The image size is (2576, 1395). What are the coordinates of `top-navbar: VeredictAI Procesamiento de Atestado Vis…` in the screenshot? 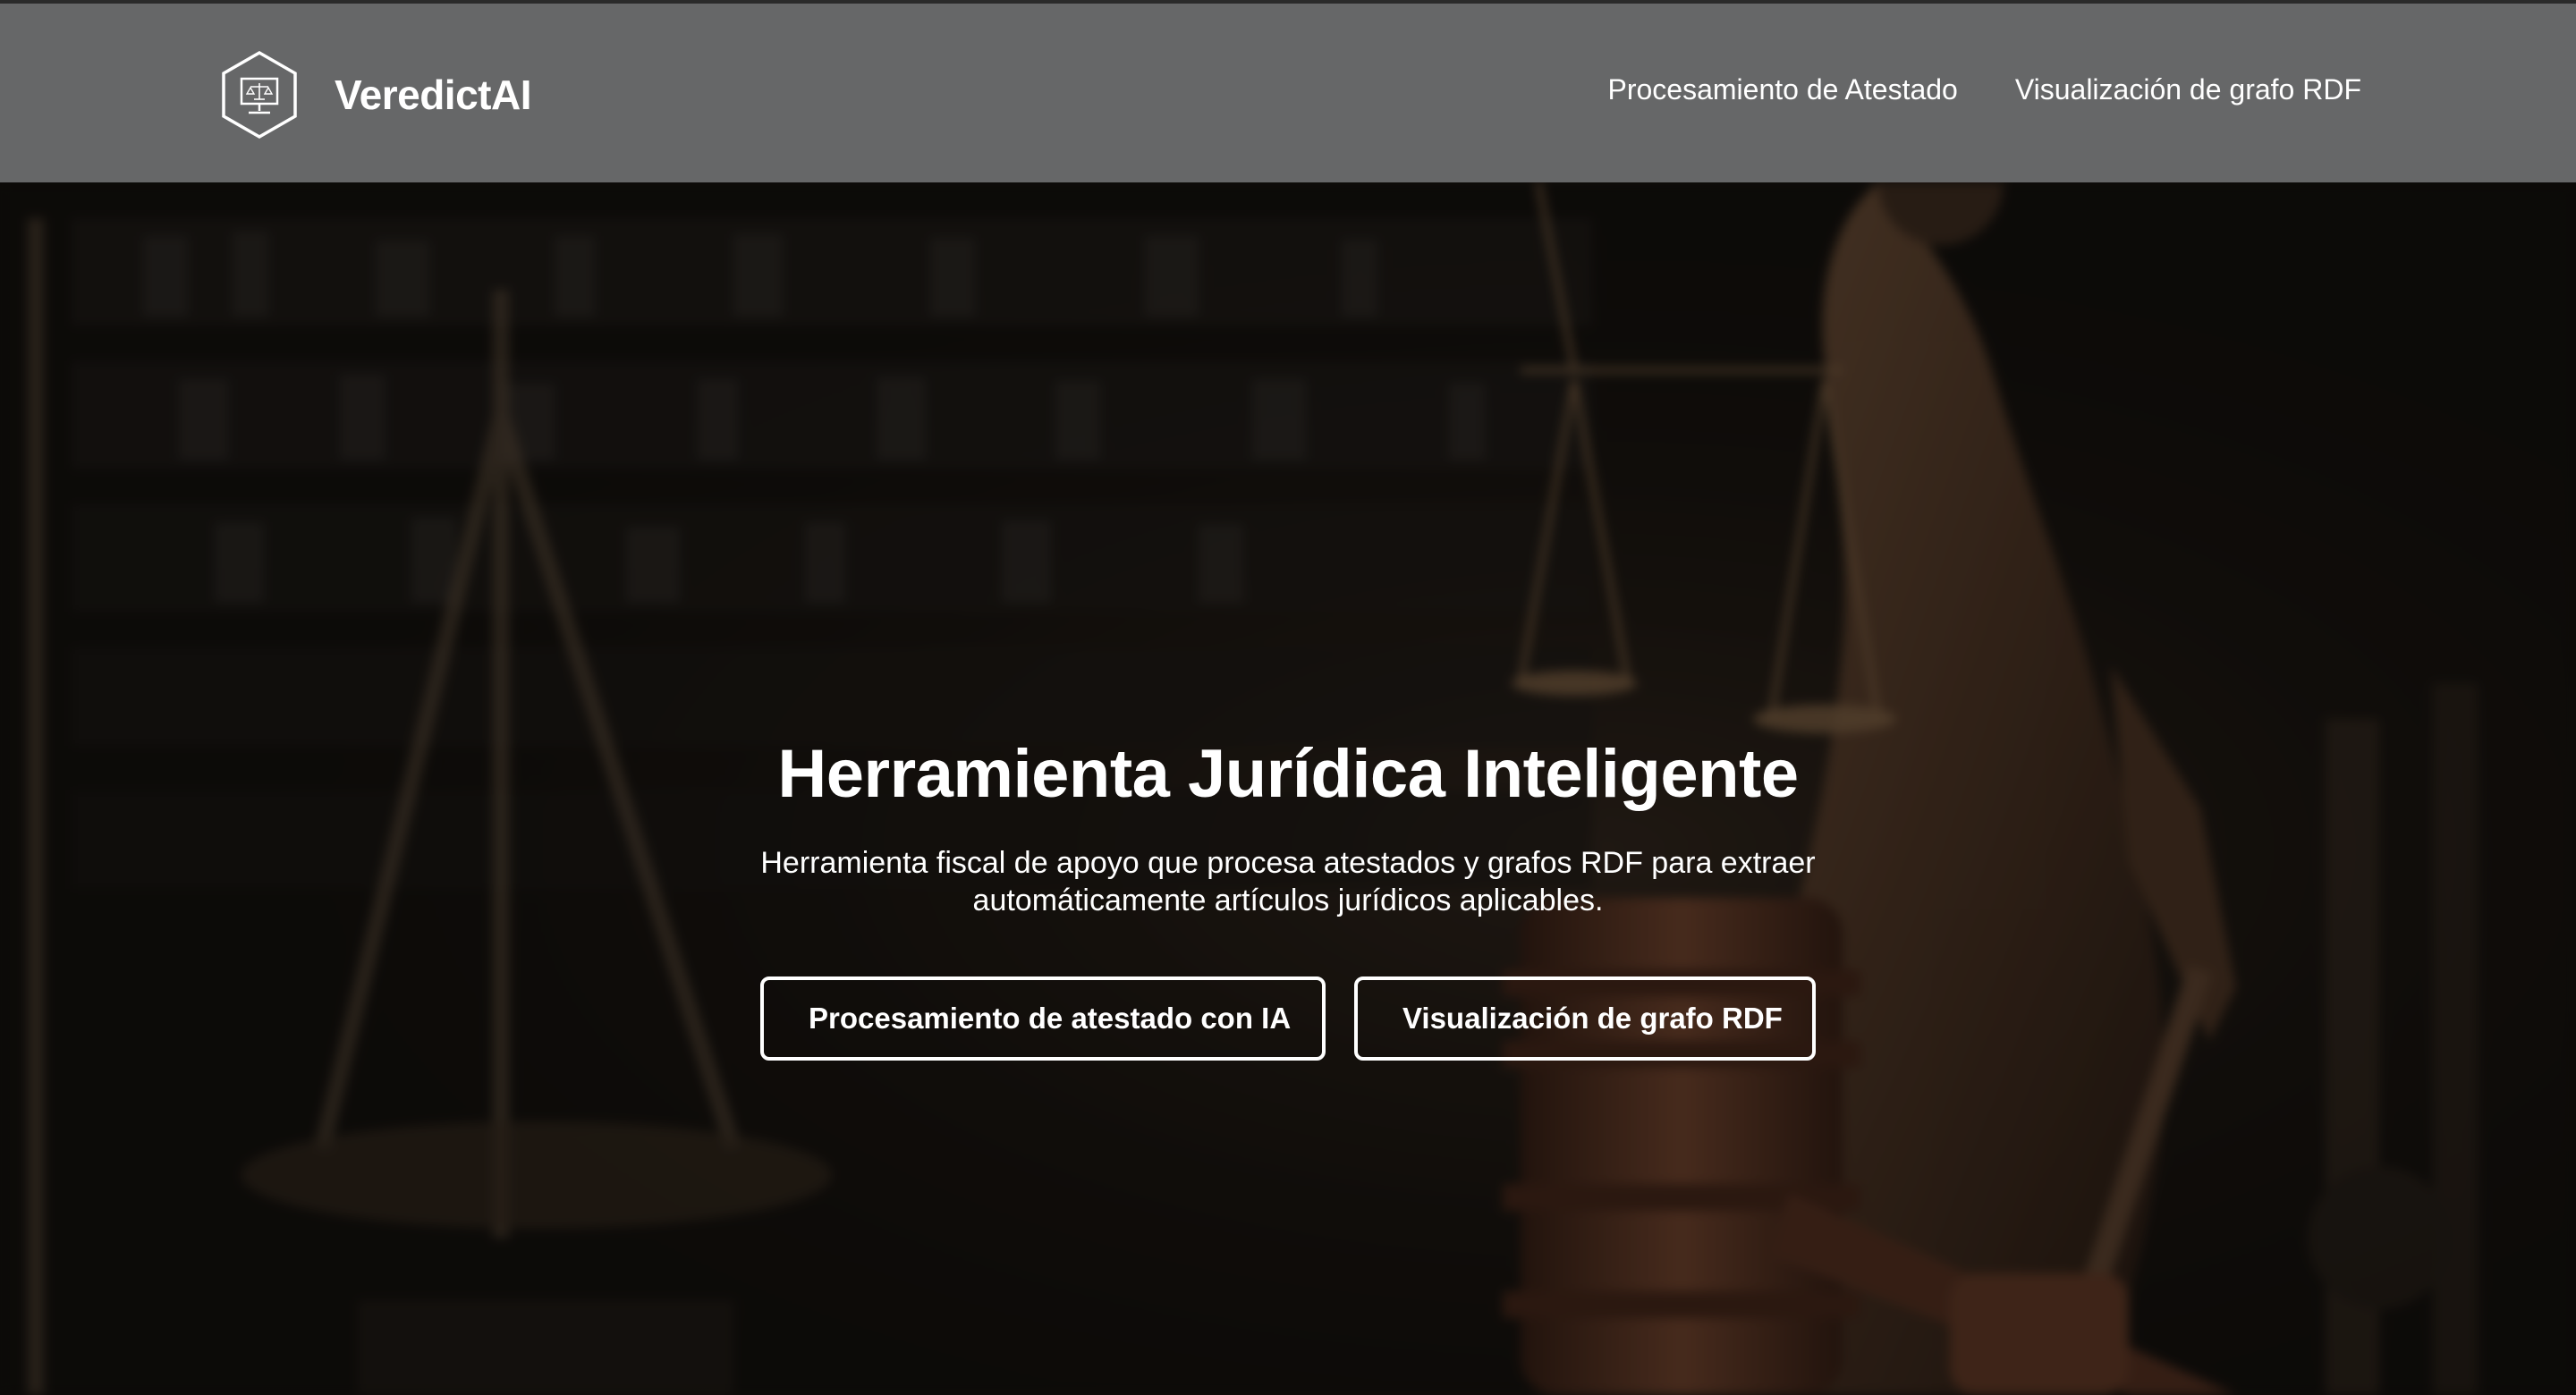 It's located at (1288, 91).